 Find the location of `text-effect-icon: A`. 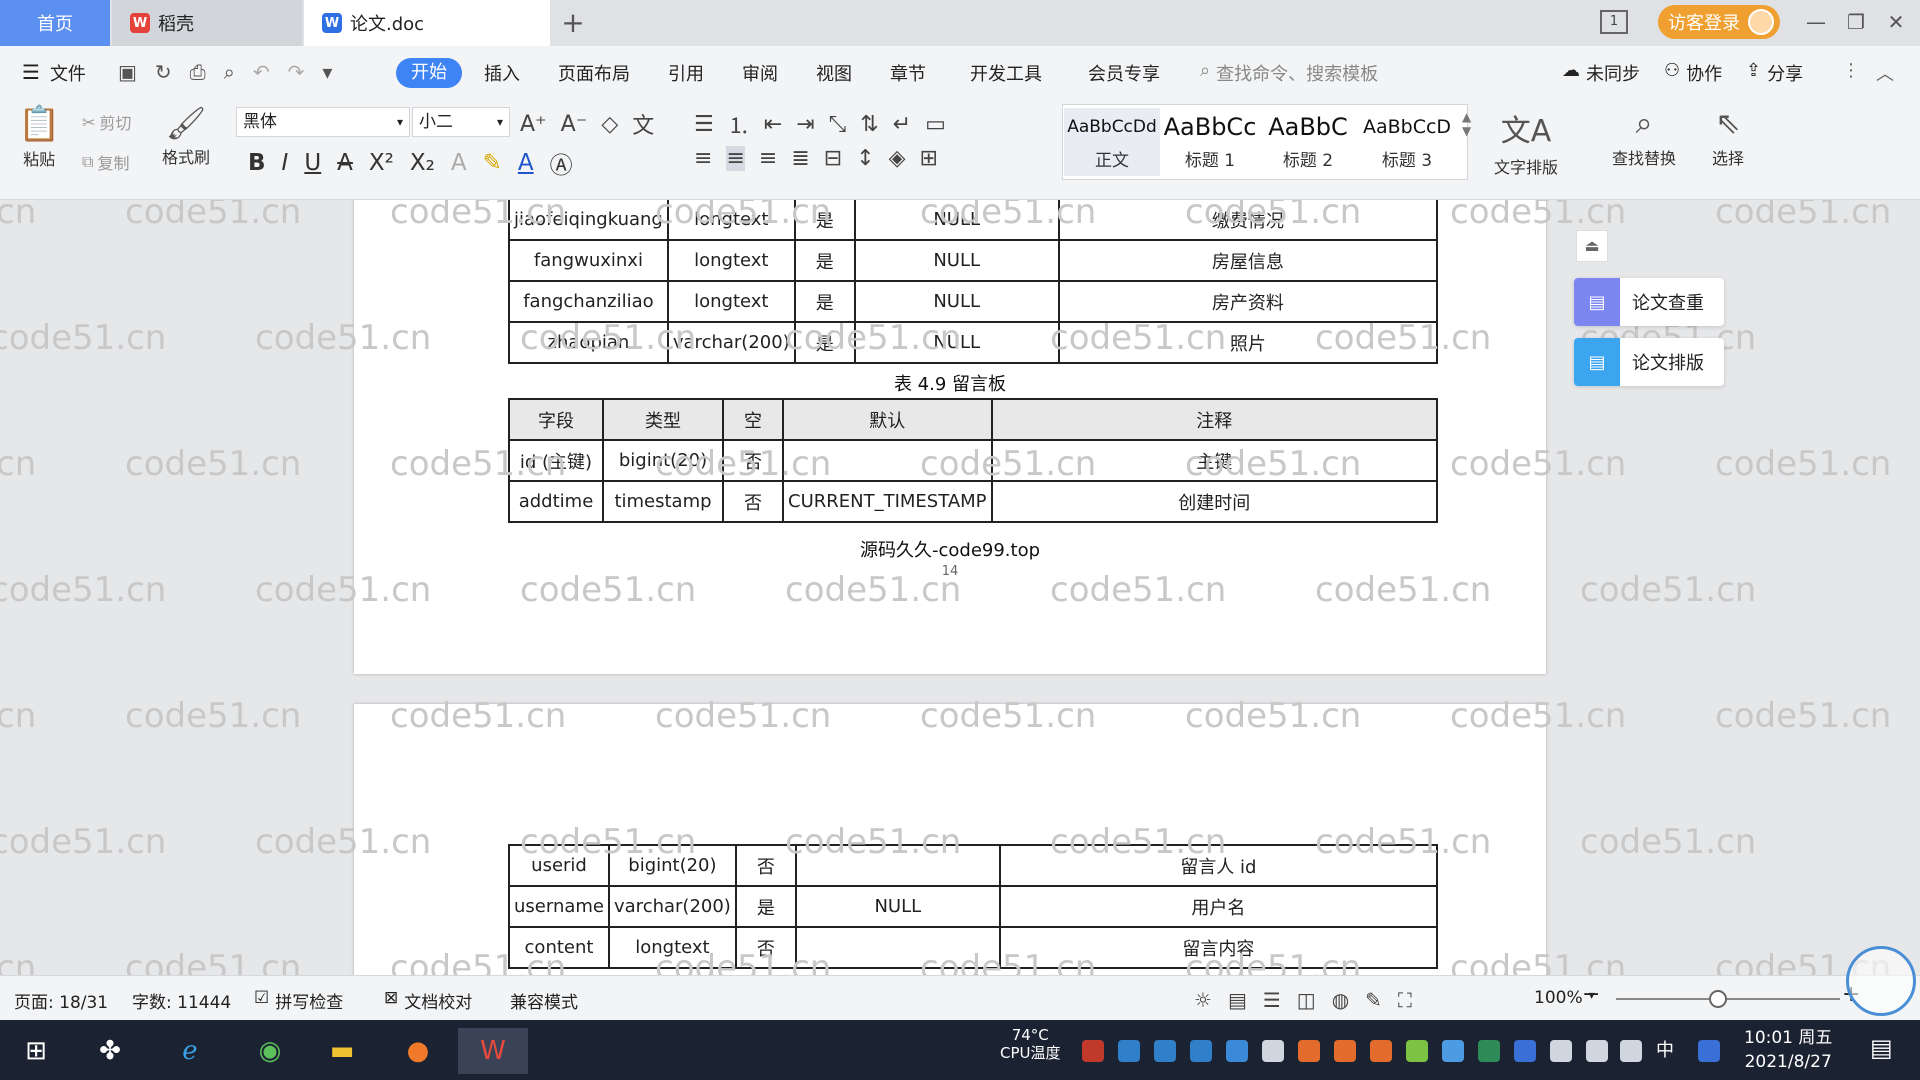

text-effect-icon: A is located at coordinates (459, 163).